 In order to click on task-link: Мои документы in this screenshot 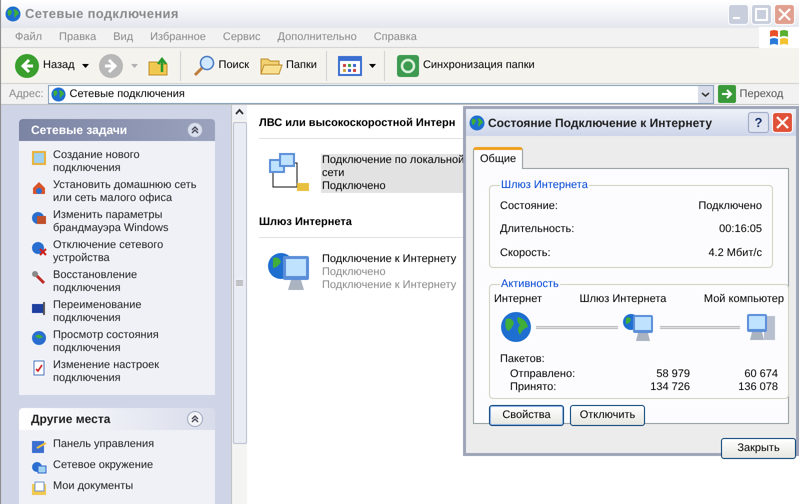, I will do `click(128, 486)`.